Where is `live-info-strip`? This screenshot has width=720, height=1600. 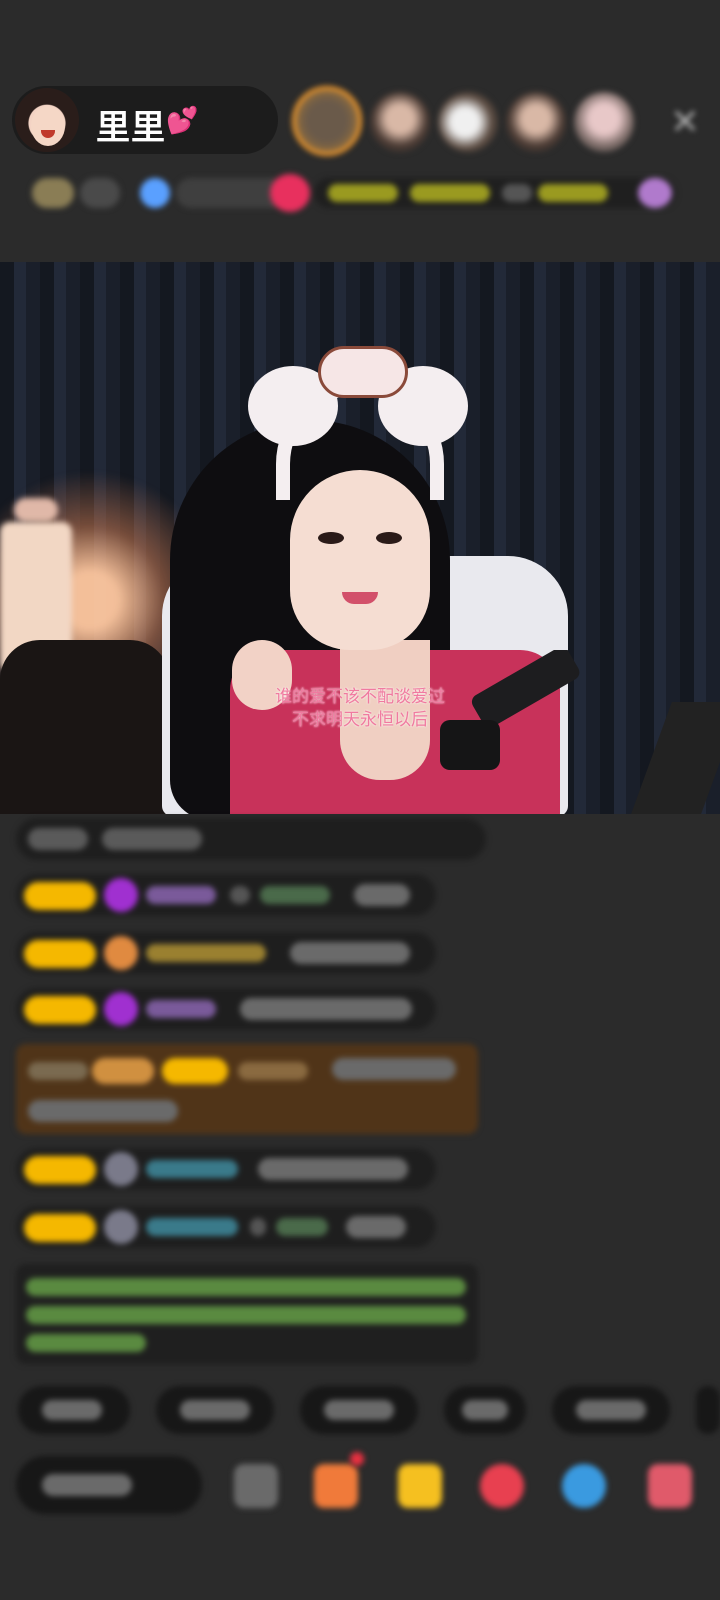 live-info-strip is located at coordinates (358, 194).